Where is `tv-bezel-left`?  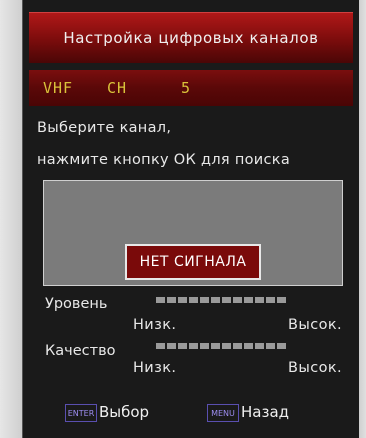 tv-bezel-left is located at coordinates (11, 219).